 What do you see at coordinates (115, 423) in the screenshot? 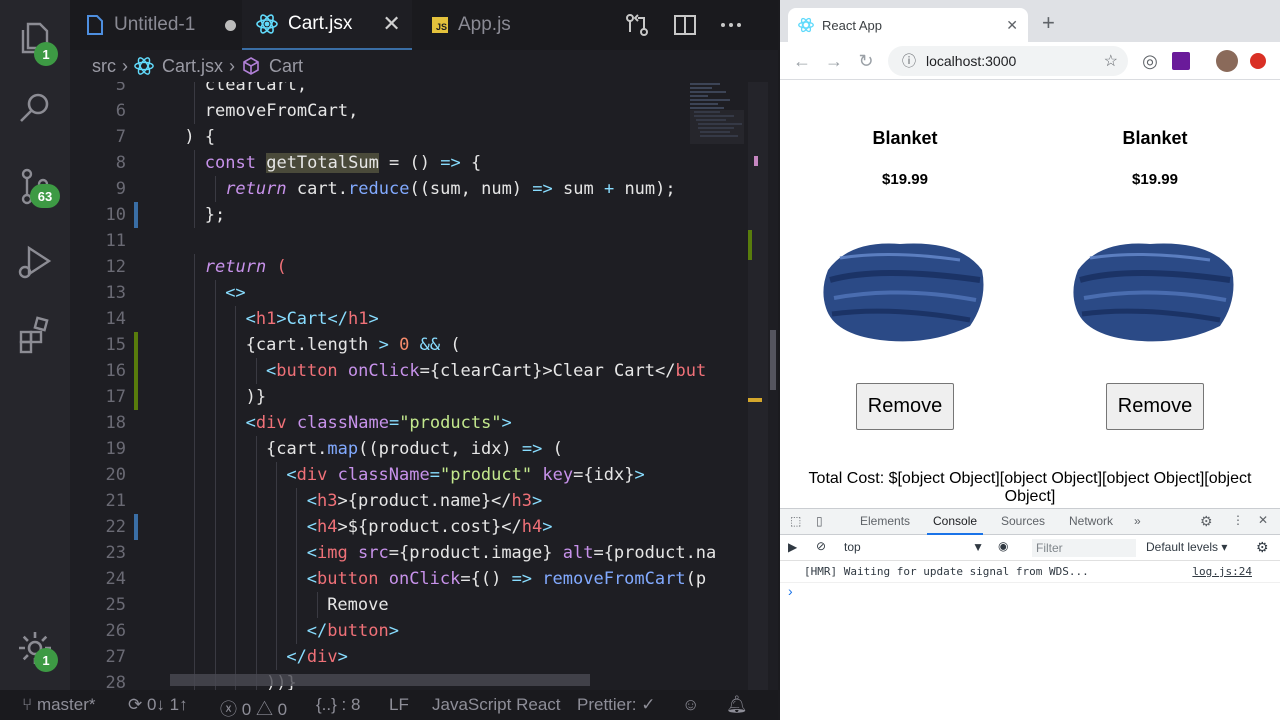
I see `line-number: 18` at bounding box center [115, 423].